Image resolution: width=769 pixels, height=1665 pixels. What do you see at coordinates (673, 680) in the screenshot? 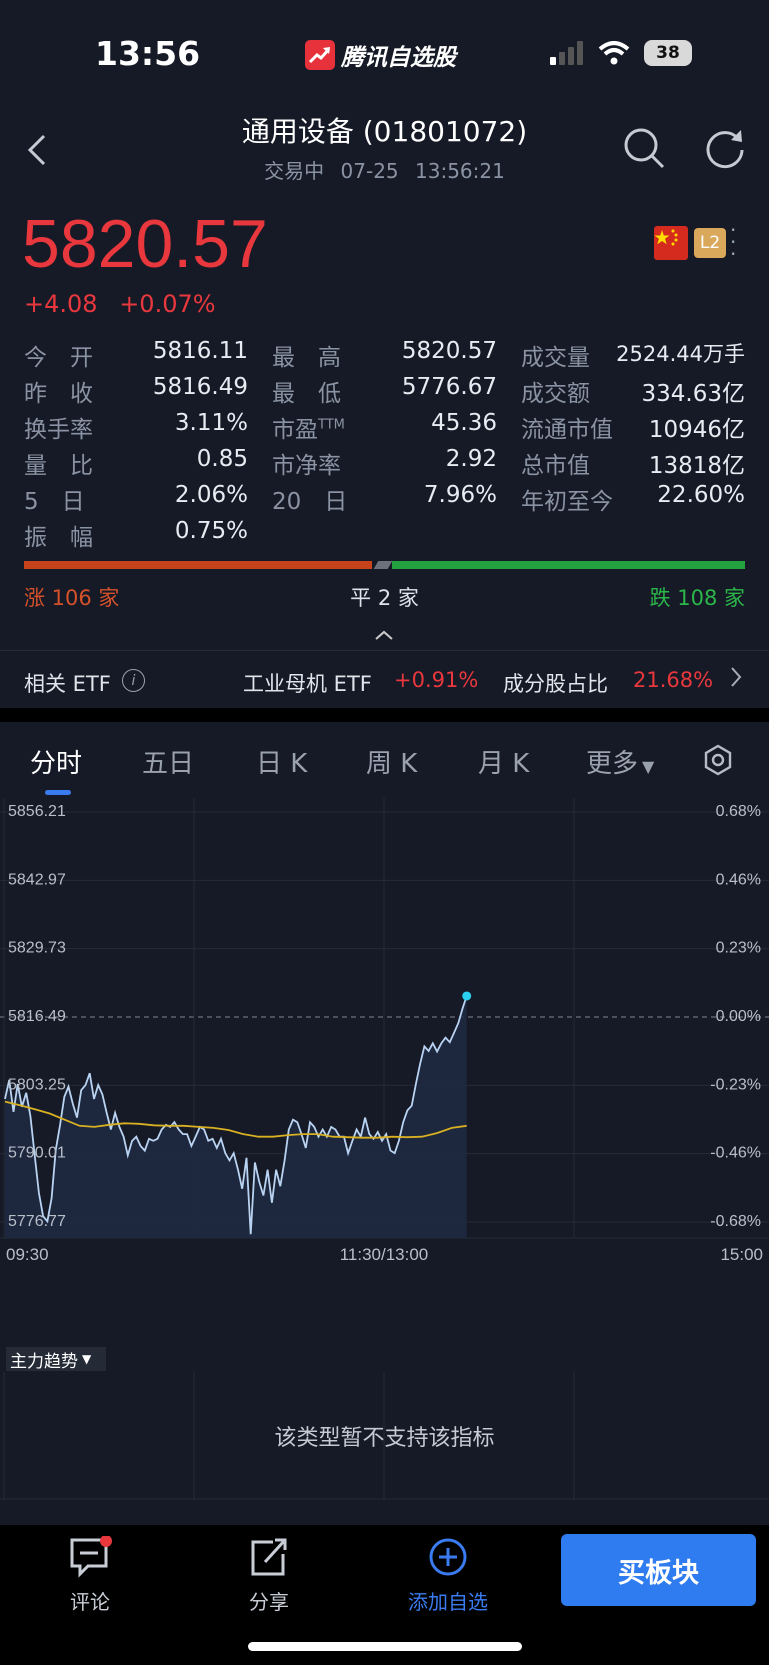
I see `etf-weight: 21.68%` at bounding box center [673, 680].